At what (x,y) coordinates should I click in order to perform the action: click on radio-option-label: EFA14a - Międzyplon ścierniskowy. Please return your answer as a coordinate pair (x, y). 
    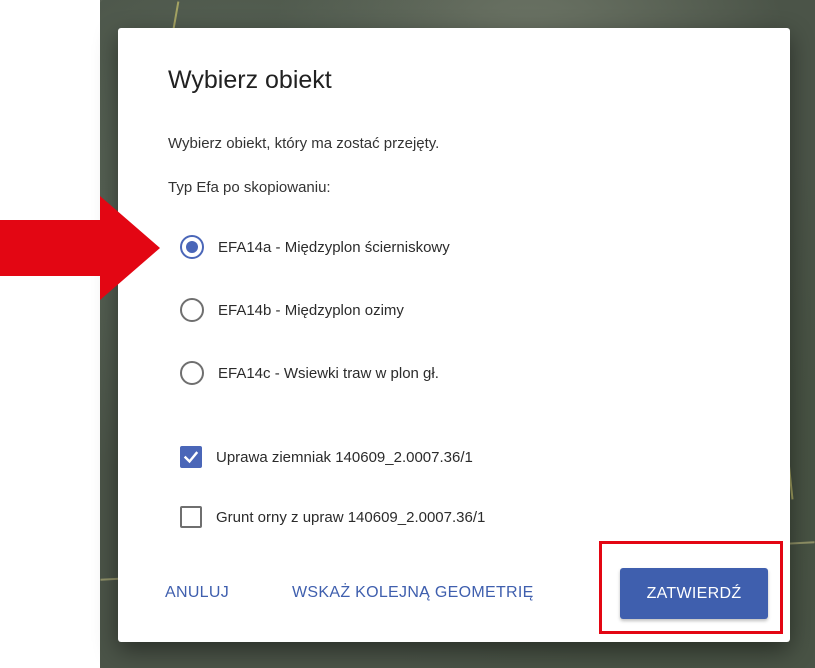
    Looking at the image, I should click on (334, 247).